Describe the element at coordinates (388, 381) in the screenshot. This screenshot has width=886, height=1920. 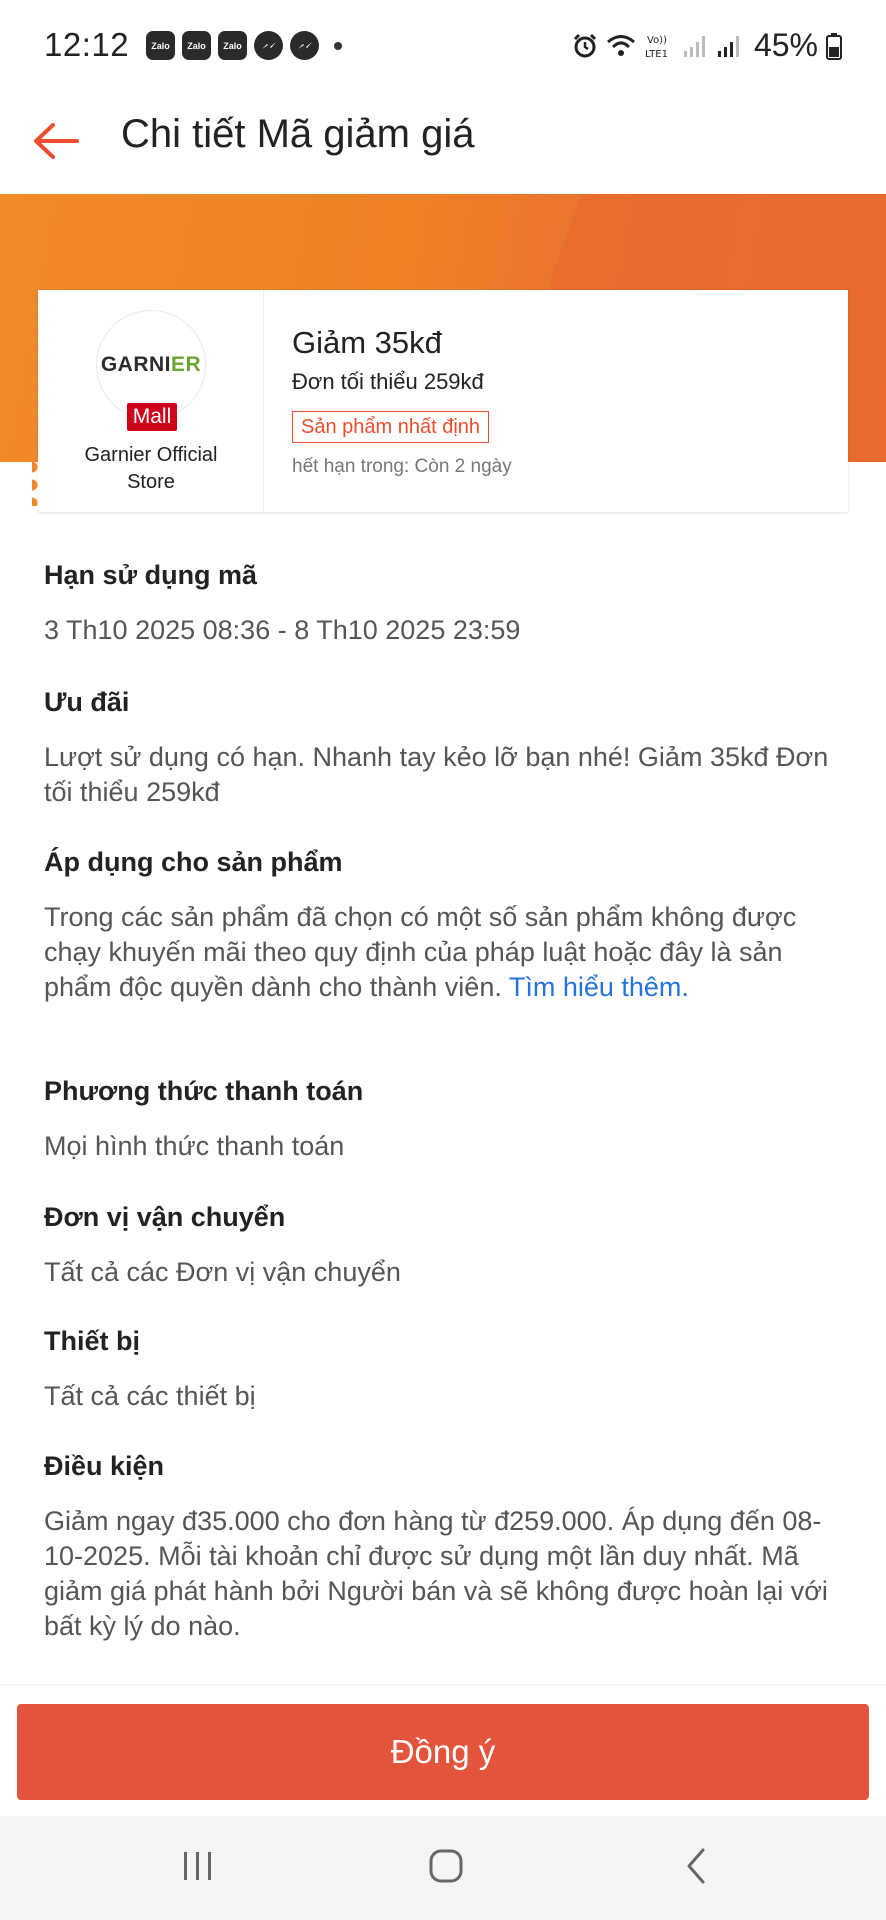
I see `voucher-min-order: Đơn tối thiểu 259kđ` at that location.